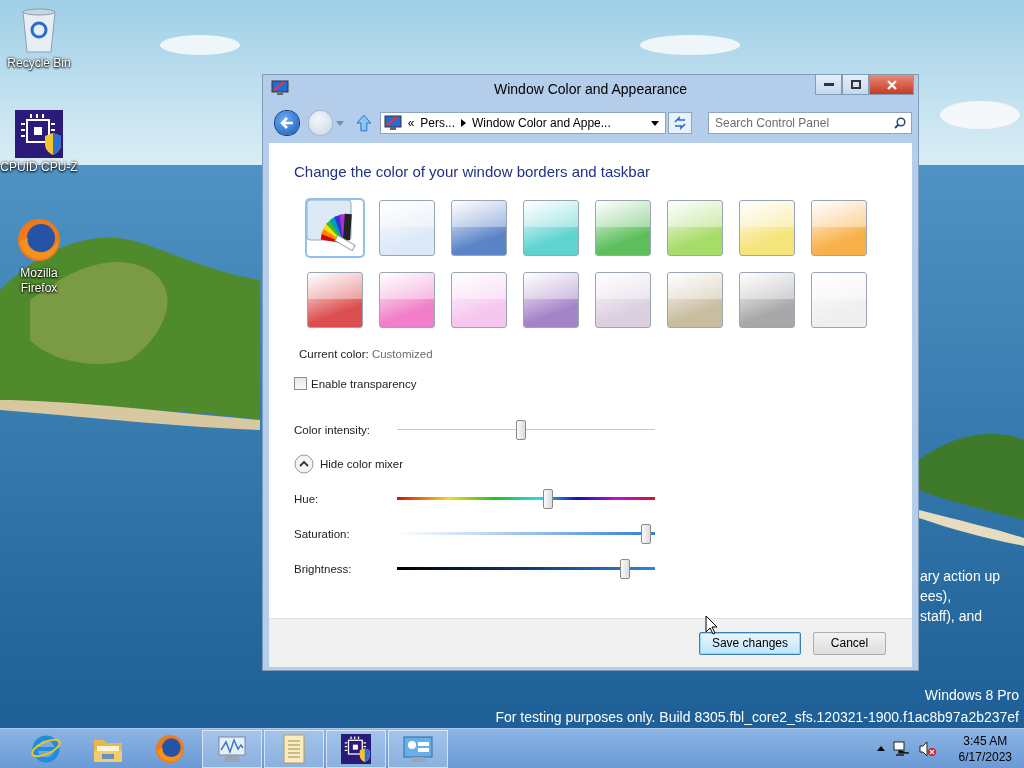 This screenshot has height=768, width=1024. What do you see at coordinates (971, 695) in the screenshot?
I see `edition-text: Windows 8 Pro` at bounding box center [971, 695].